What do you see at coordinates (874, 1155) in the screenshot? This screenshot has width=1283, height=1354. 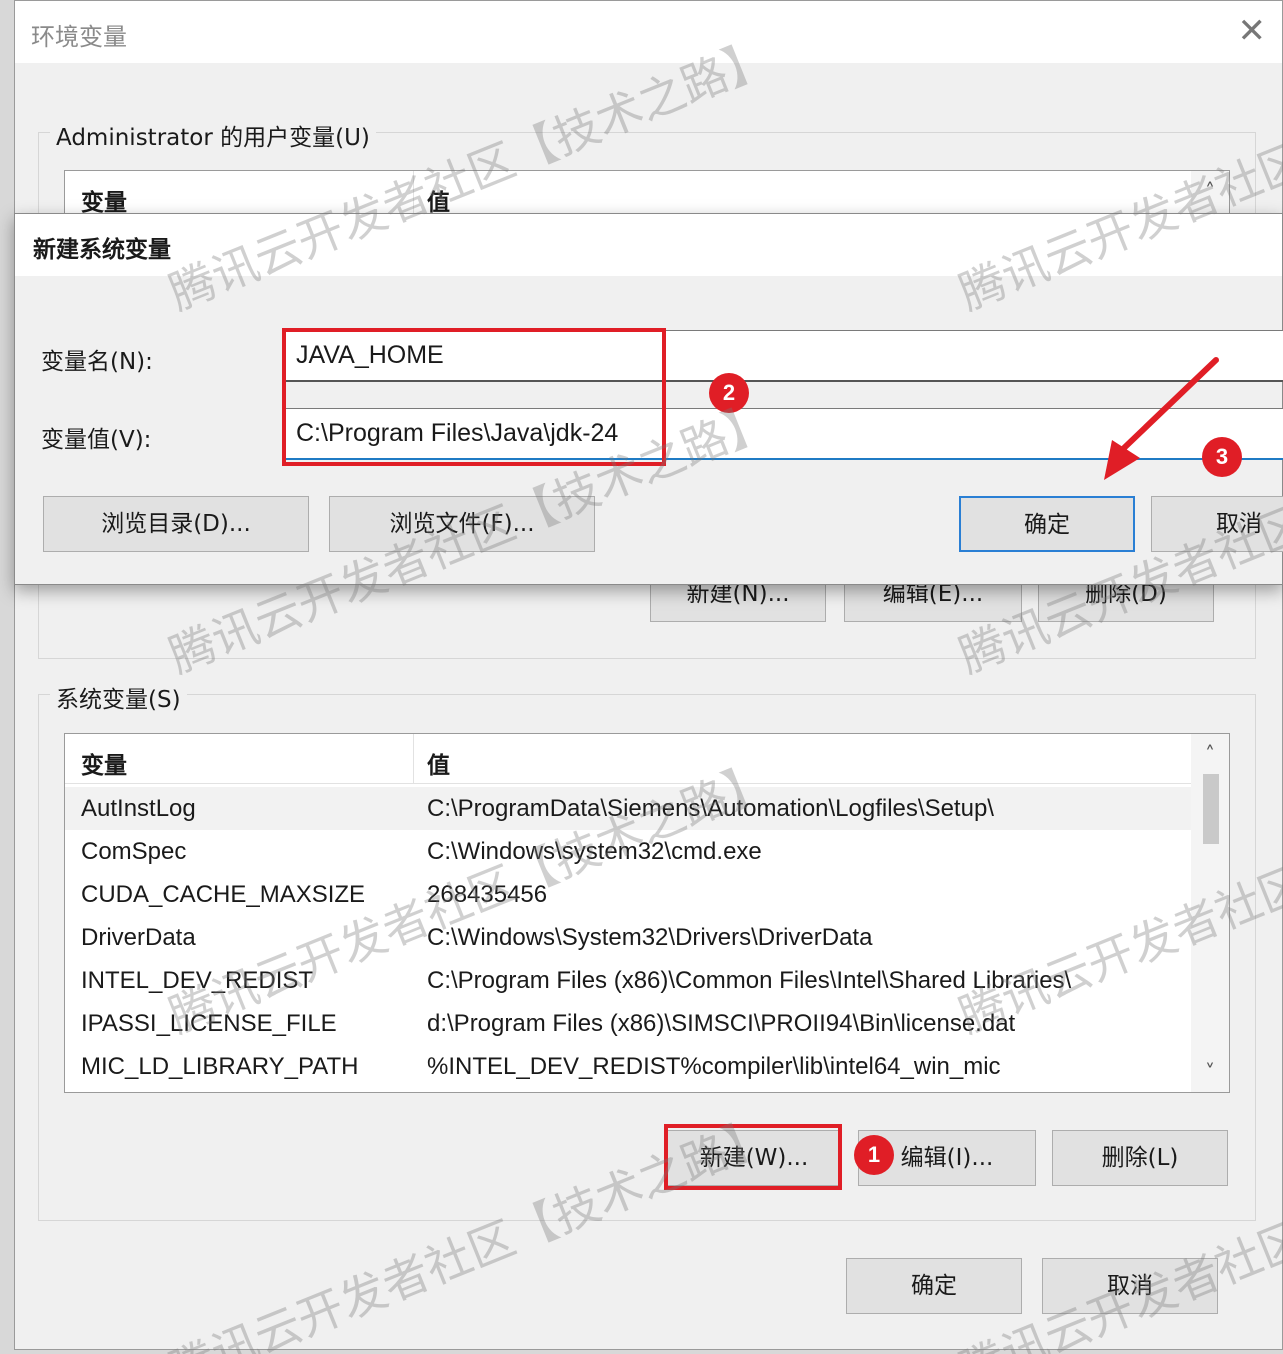 I see `step-badge-1: 1` at bounding box center [874, 1155].